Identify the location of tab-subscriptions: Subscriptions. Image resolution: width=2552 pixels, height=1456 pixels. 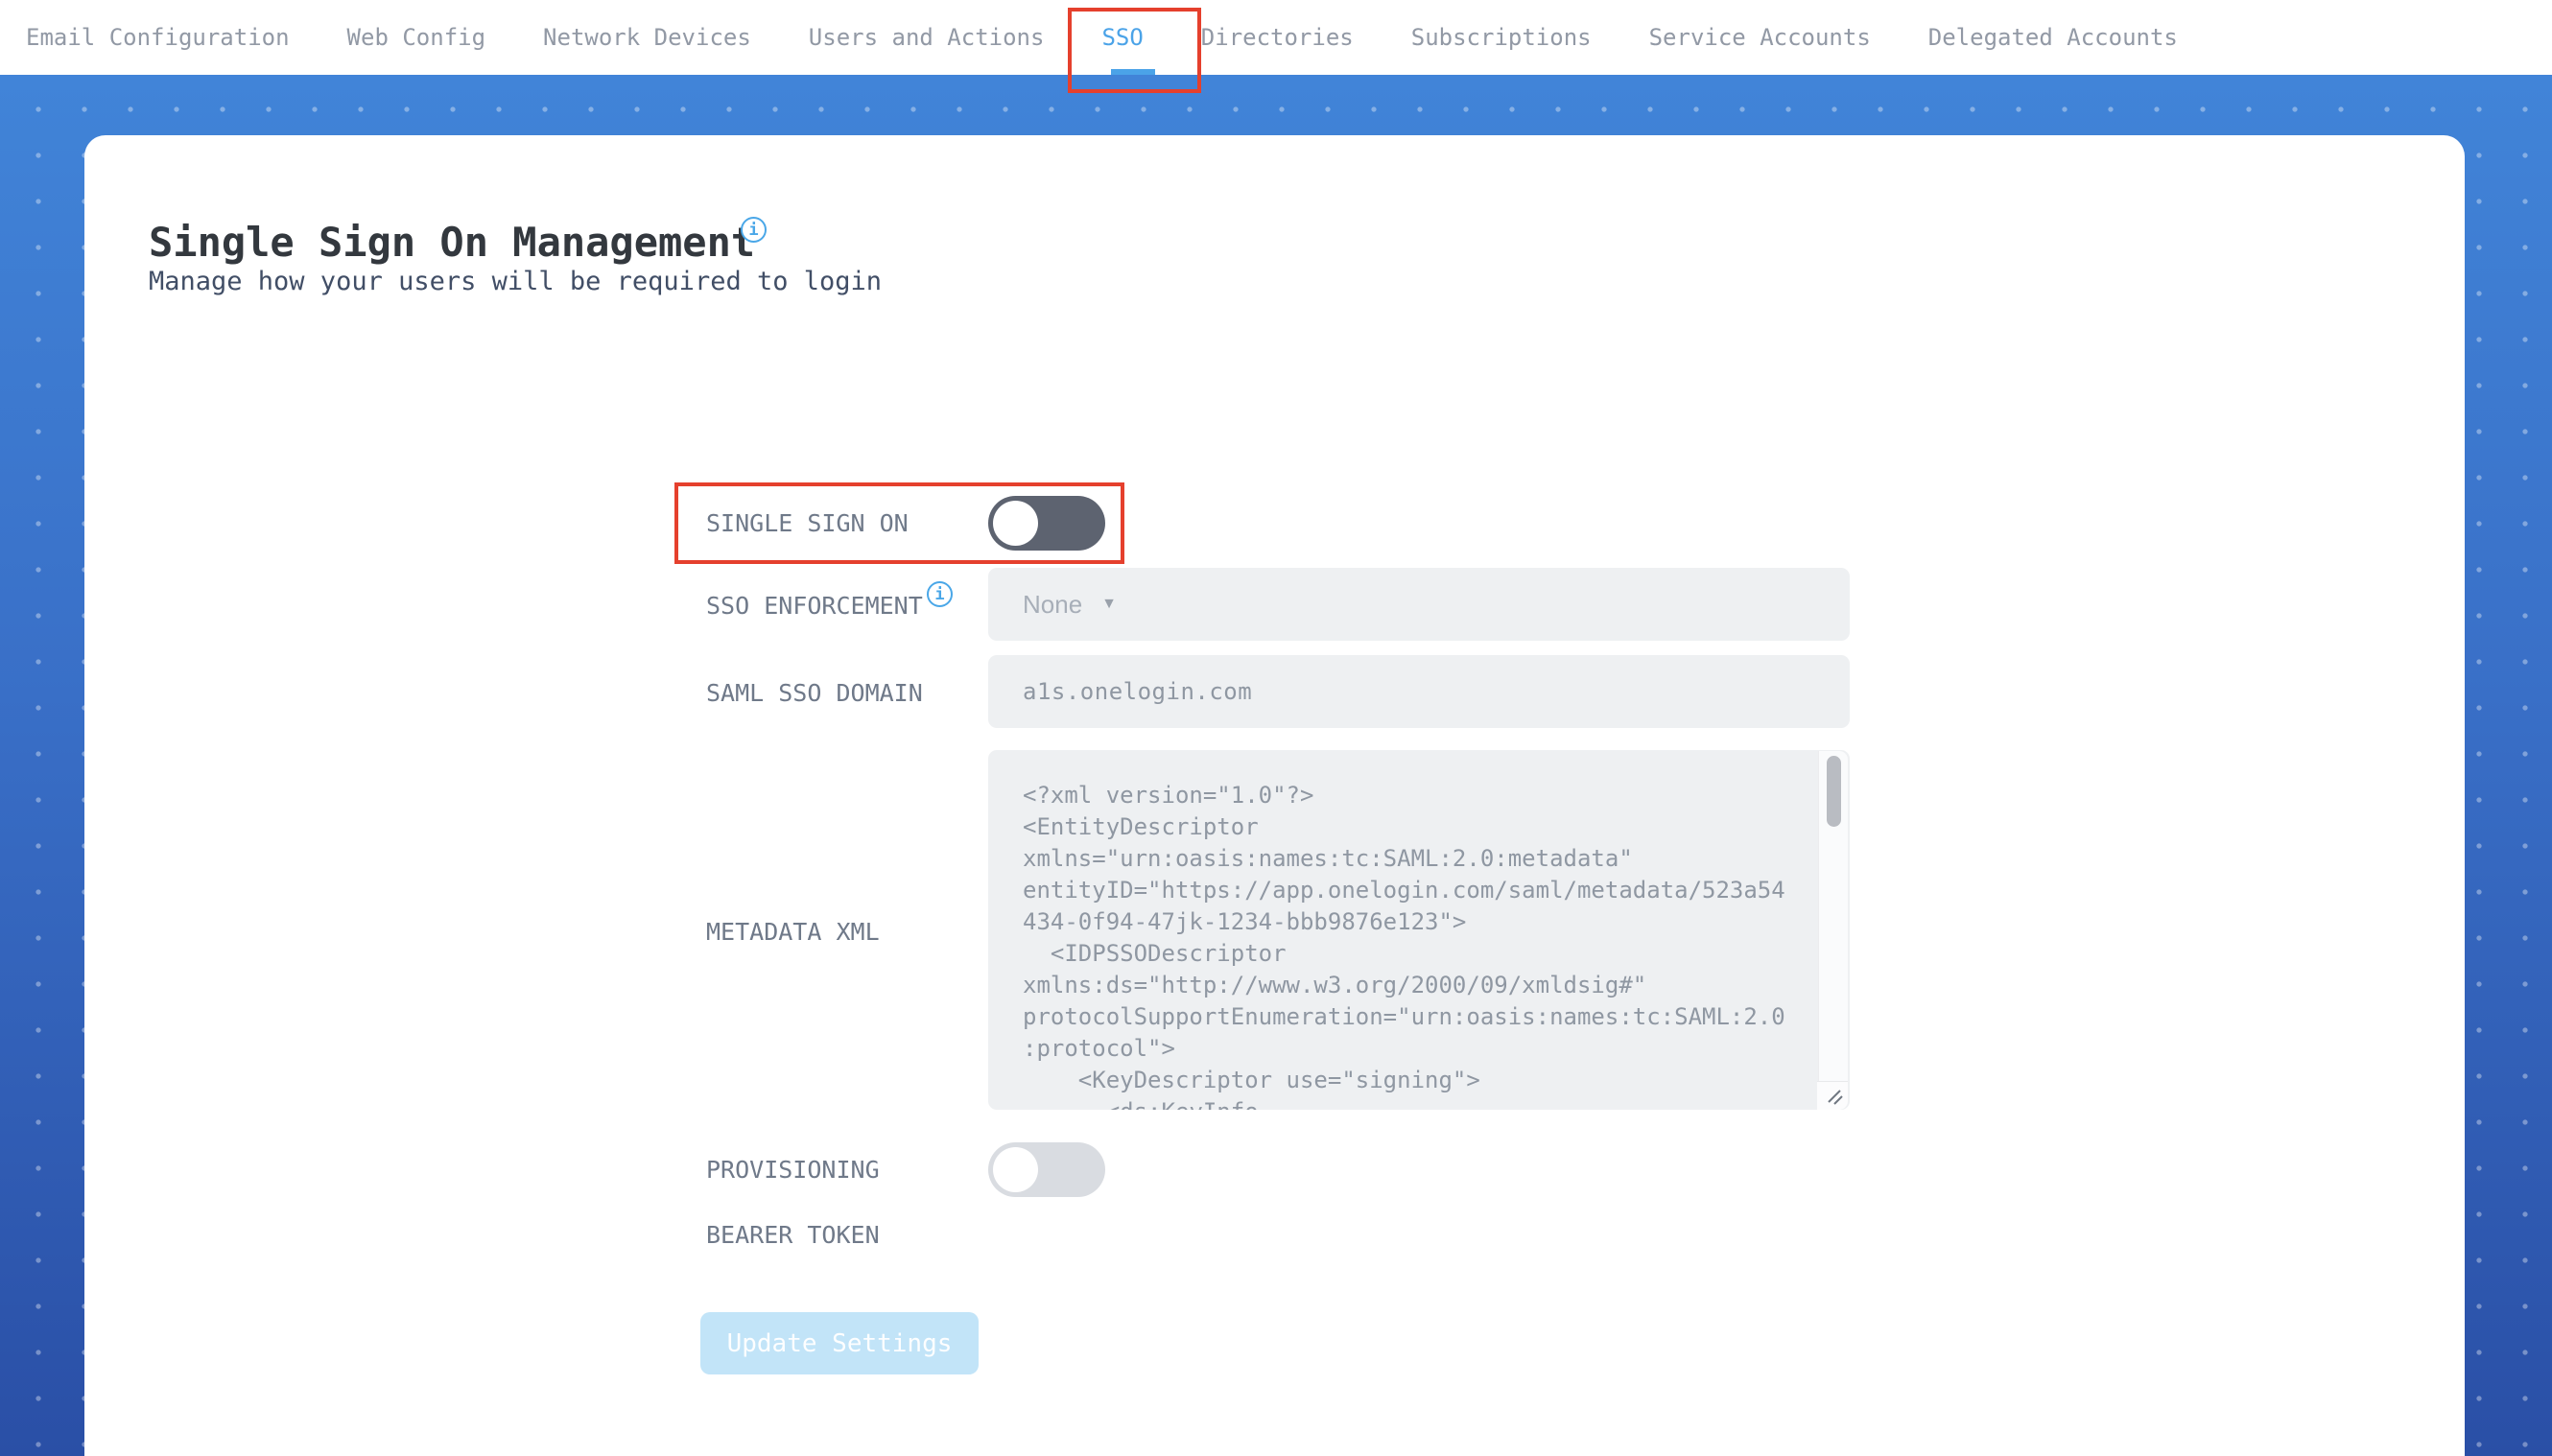
(1502, 38).